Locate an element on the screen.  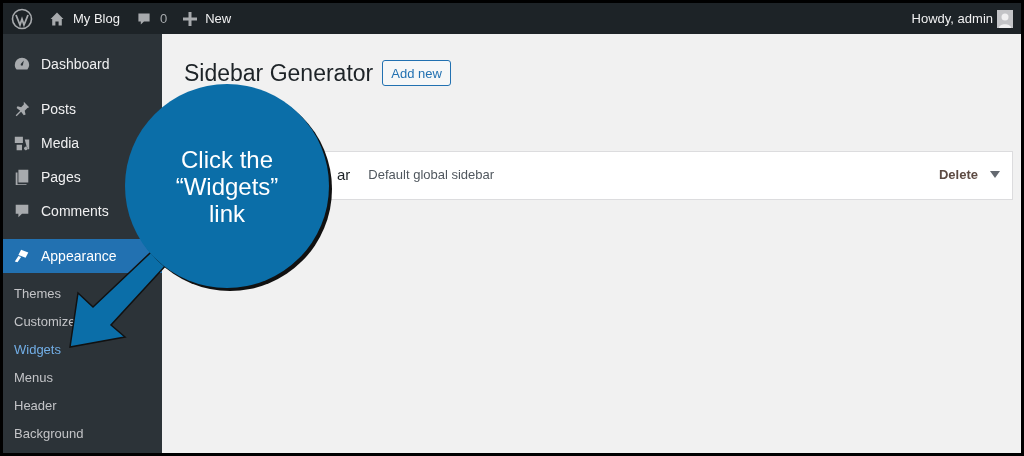
callout-text: “Widgets” is located at coordinates (227, 186).